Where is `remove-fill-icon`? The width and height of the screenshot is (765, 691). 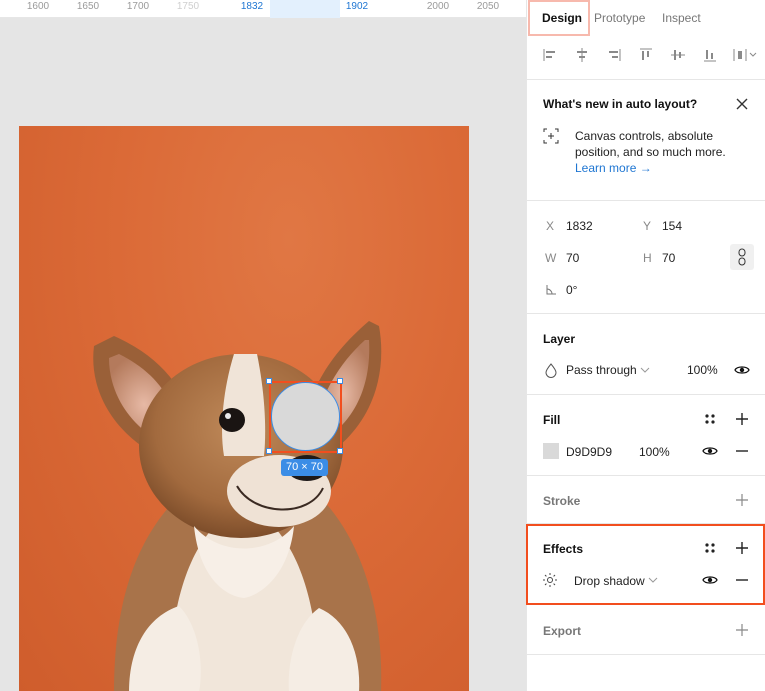
remove-fill-icon is located at coordinates (742, 451).